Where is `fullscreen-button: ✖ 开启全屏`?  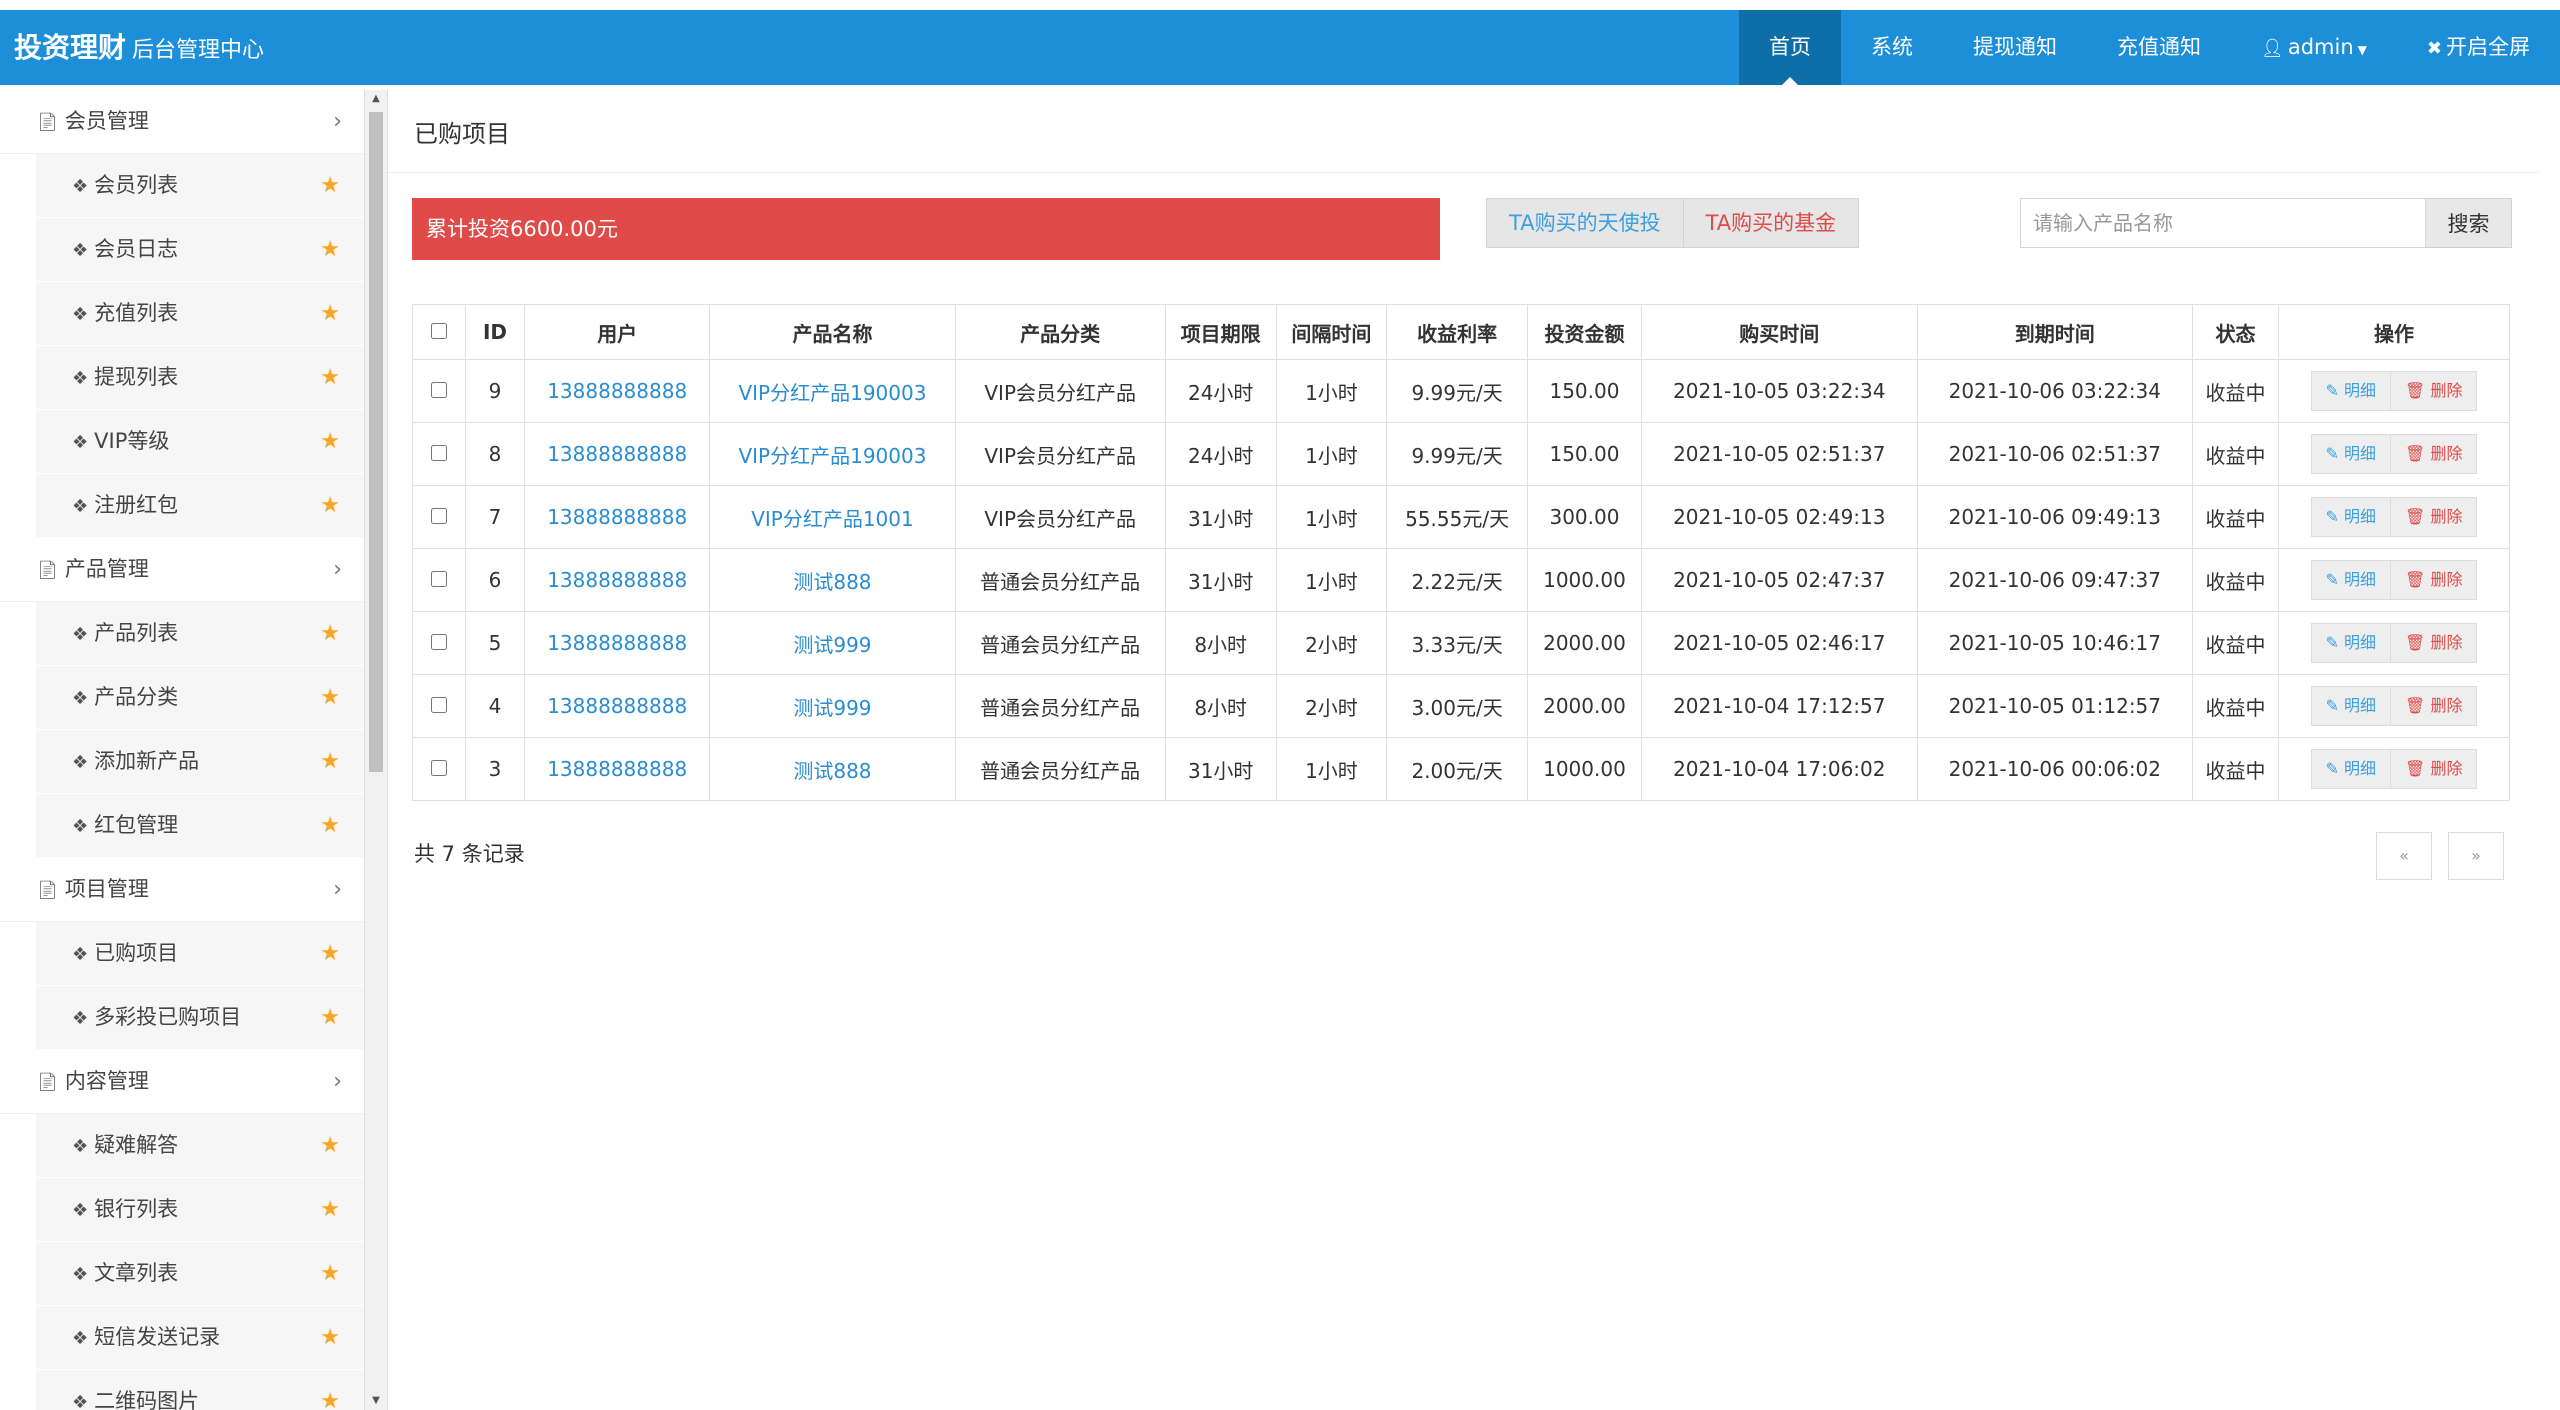
fullscreen-button: ✖ 开启全屏 is located at coordinates (2478, 47).